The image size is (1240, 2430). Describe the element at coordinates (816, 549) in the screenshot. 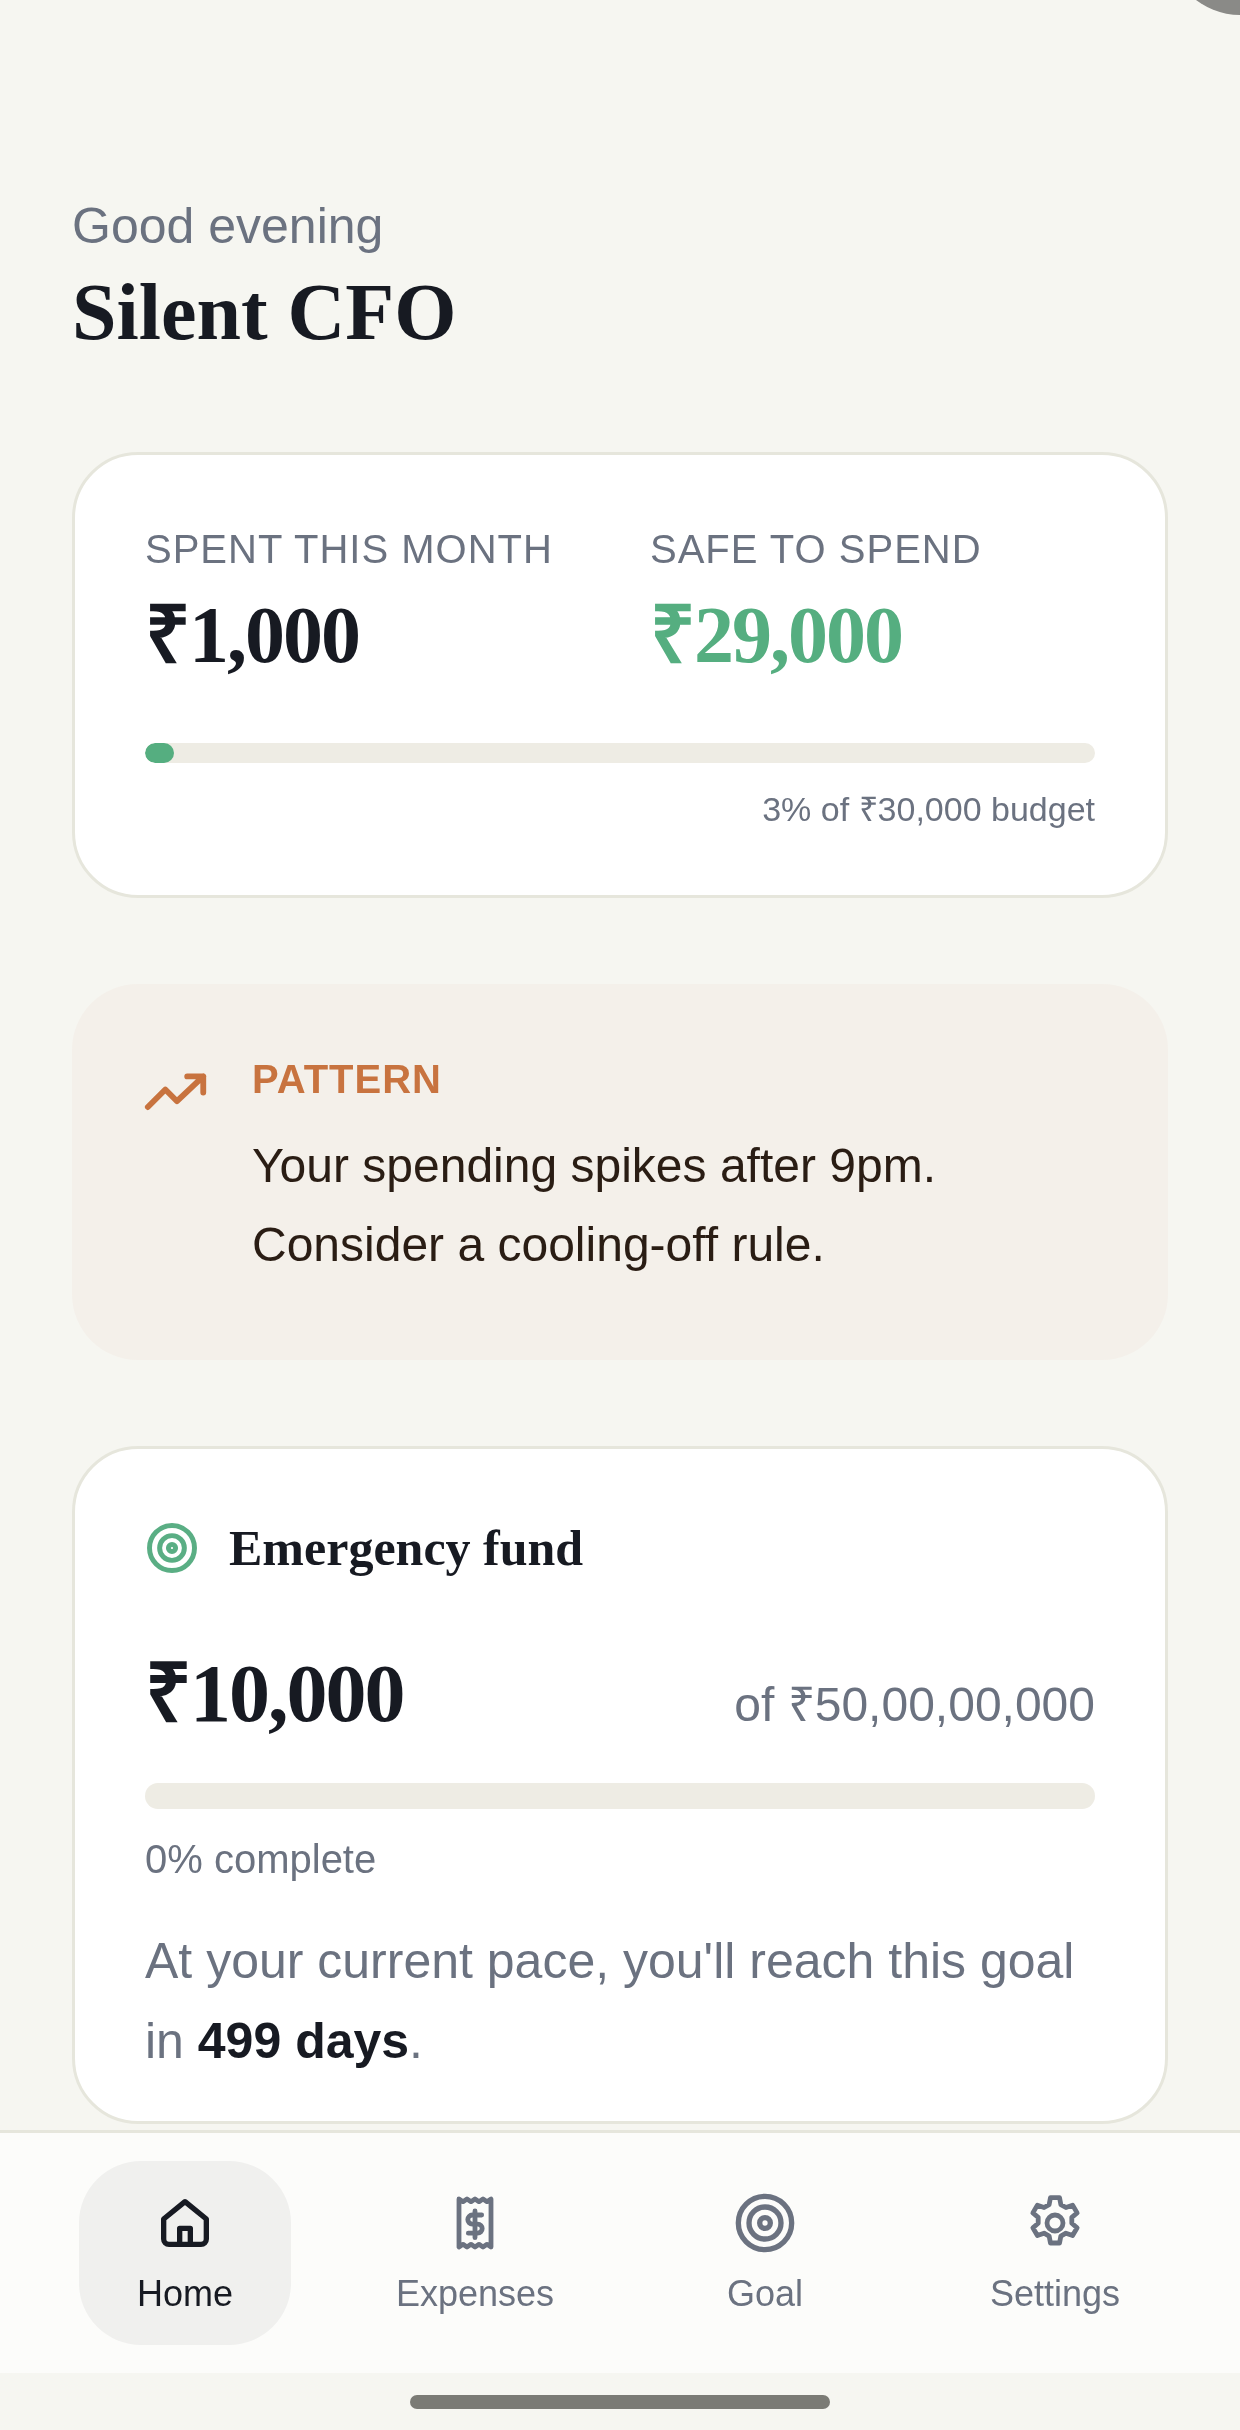

I see `stat-label: SAFE TO SPEND` at that location.